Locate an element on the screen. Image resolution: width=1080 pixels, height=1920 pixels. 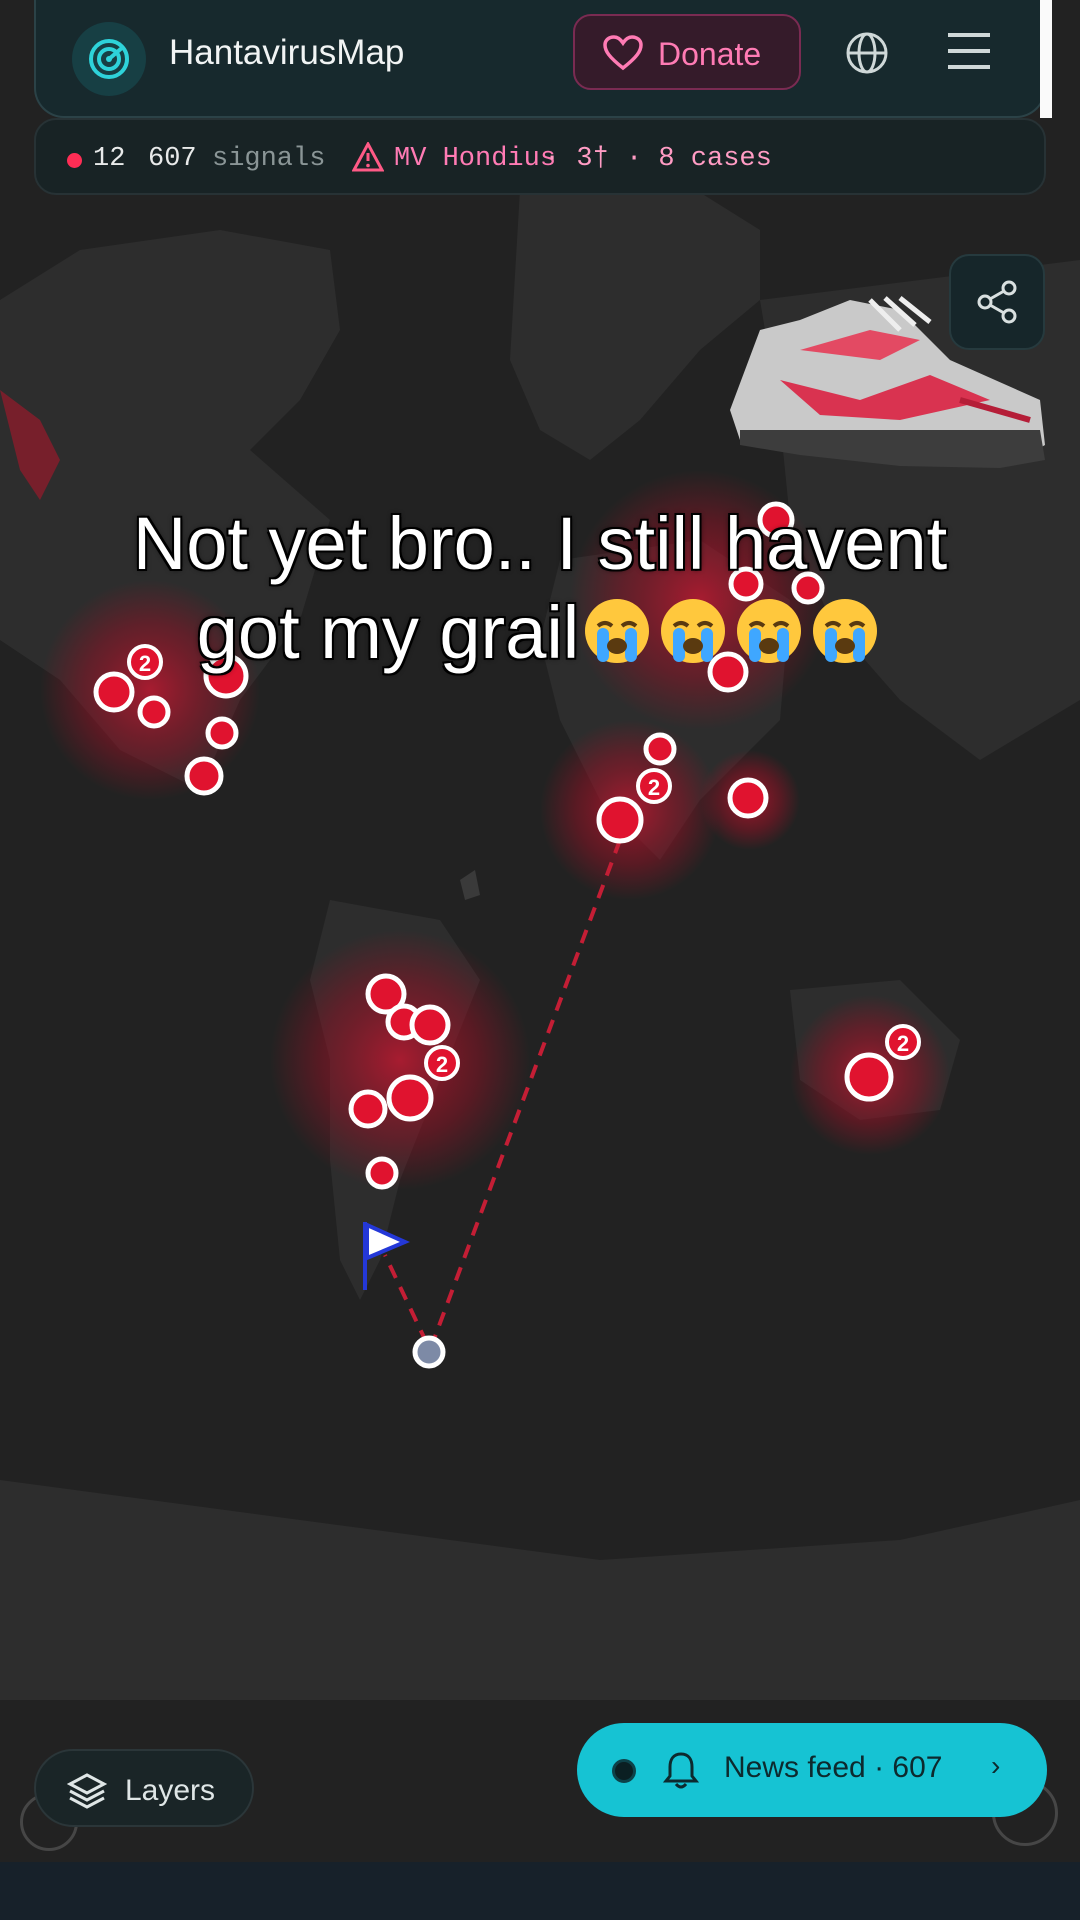
bell-icon is located at coordinates (681, 1770).